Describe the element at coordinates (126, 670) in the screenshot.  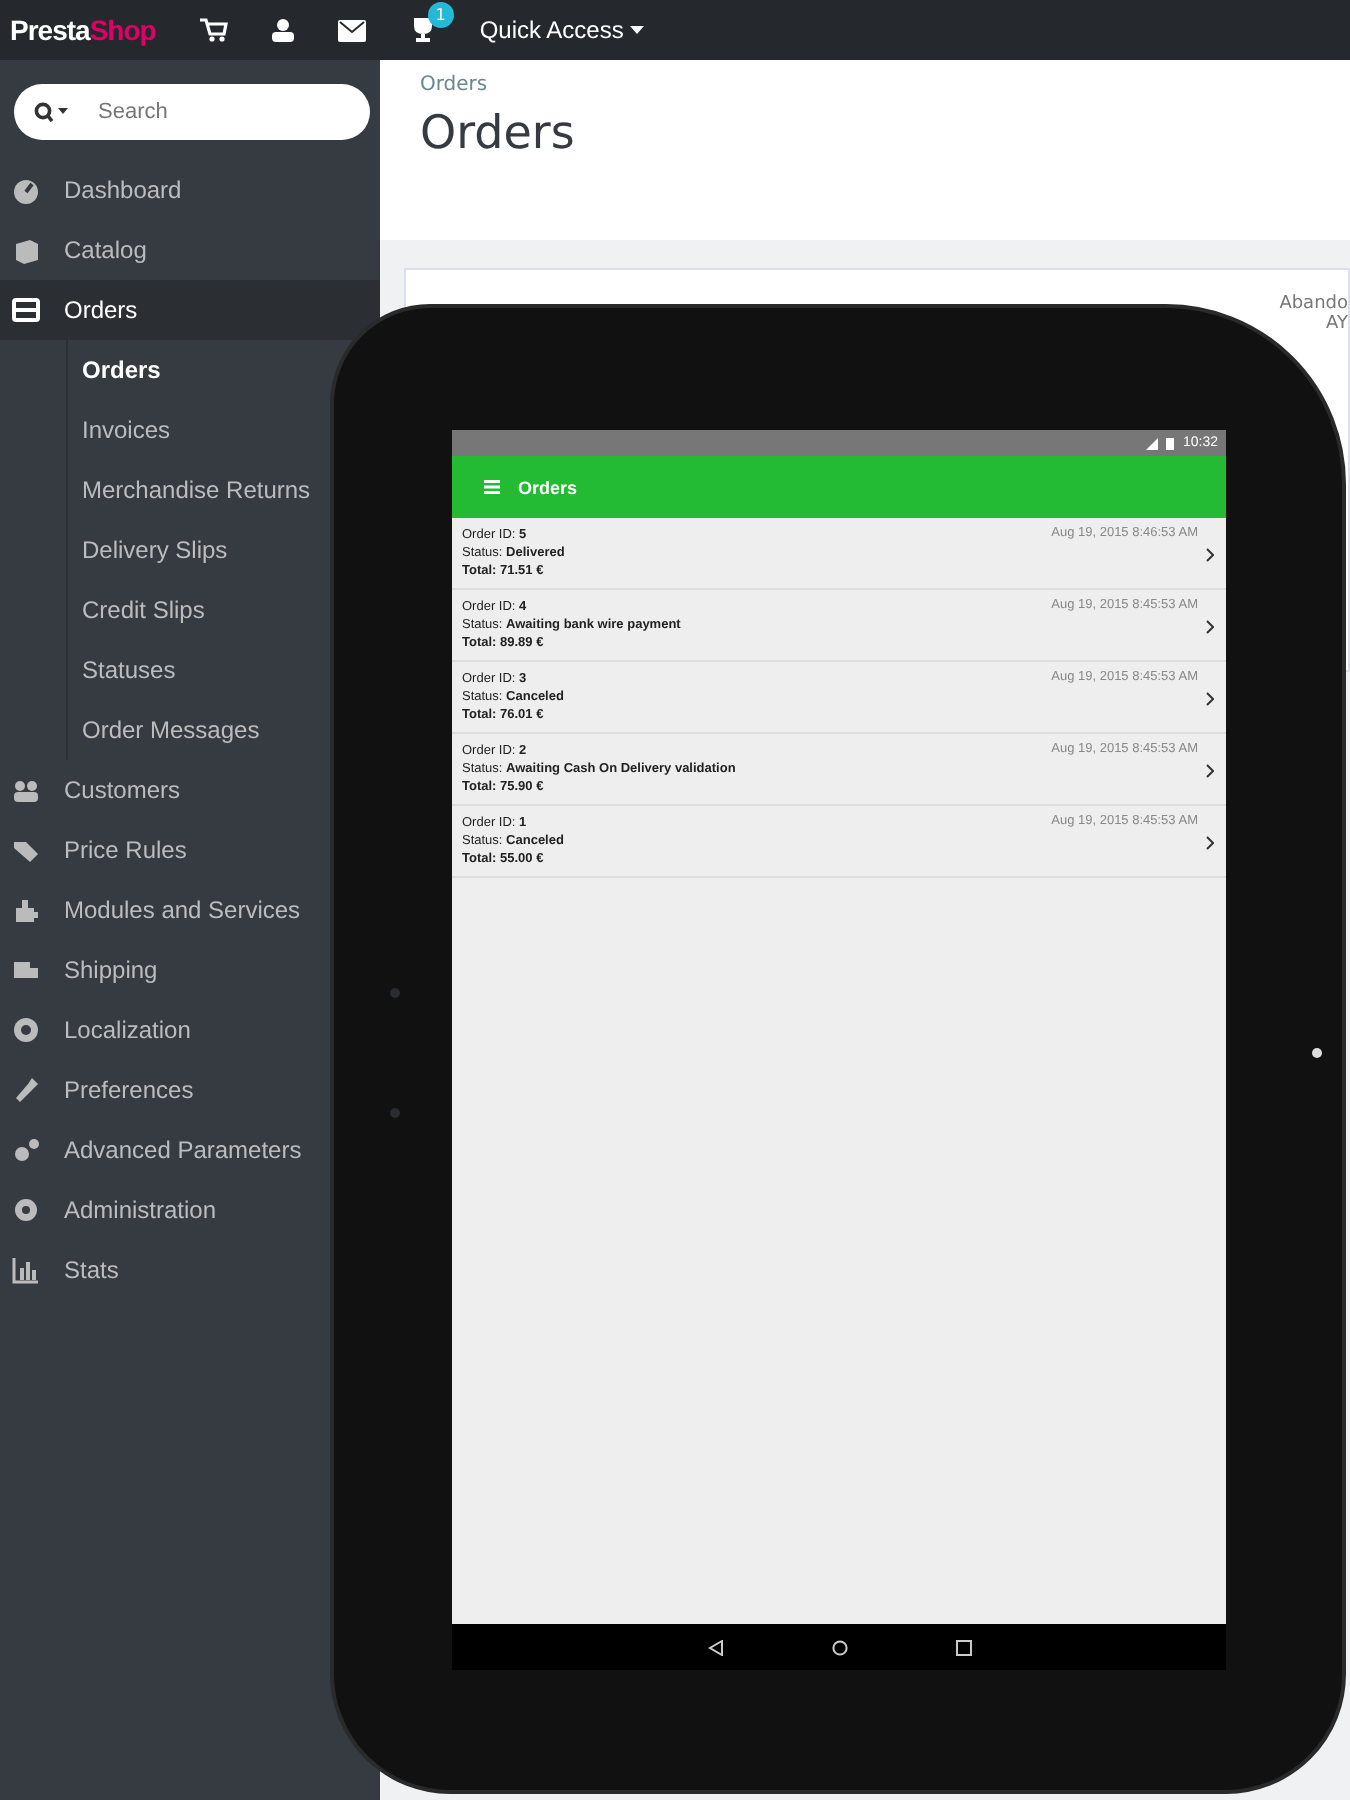
I see `submenu-item: Statuses` at that location.